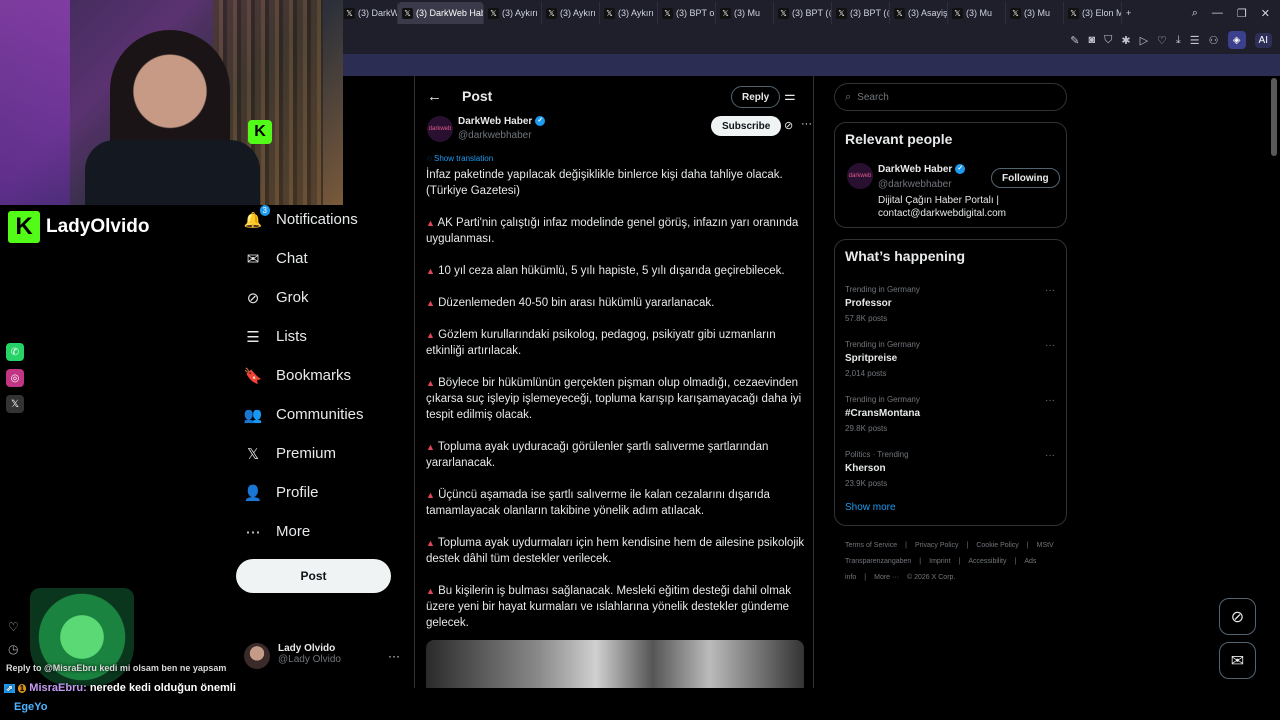 The image size is (1280, 720). Describe the element at coordinates (1214, 40) in the screenshot. I see `profile-toolbar-icon: ⚇` at that location.